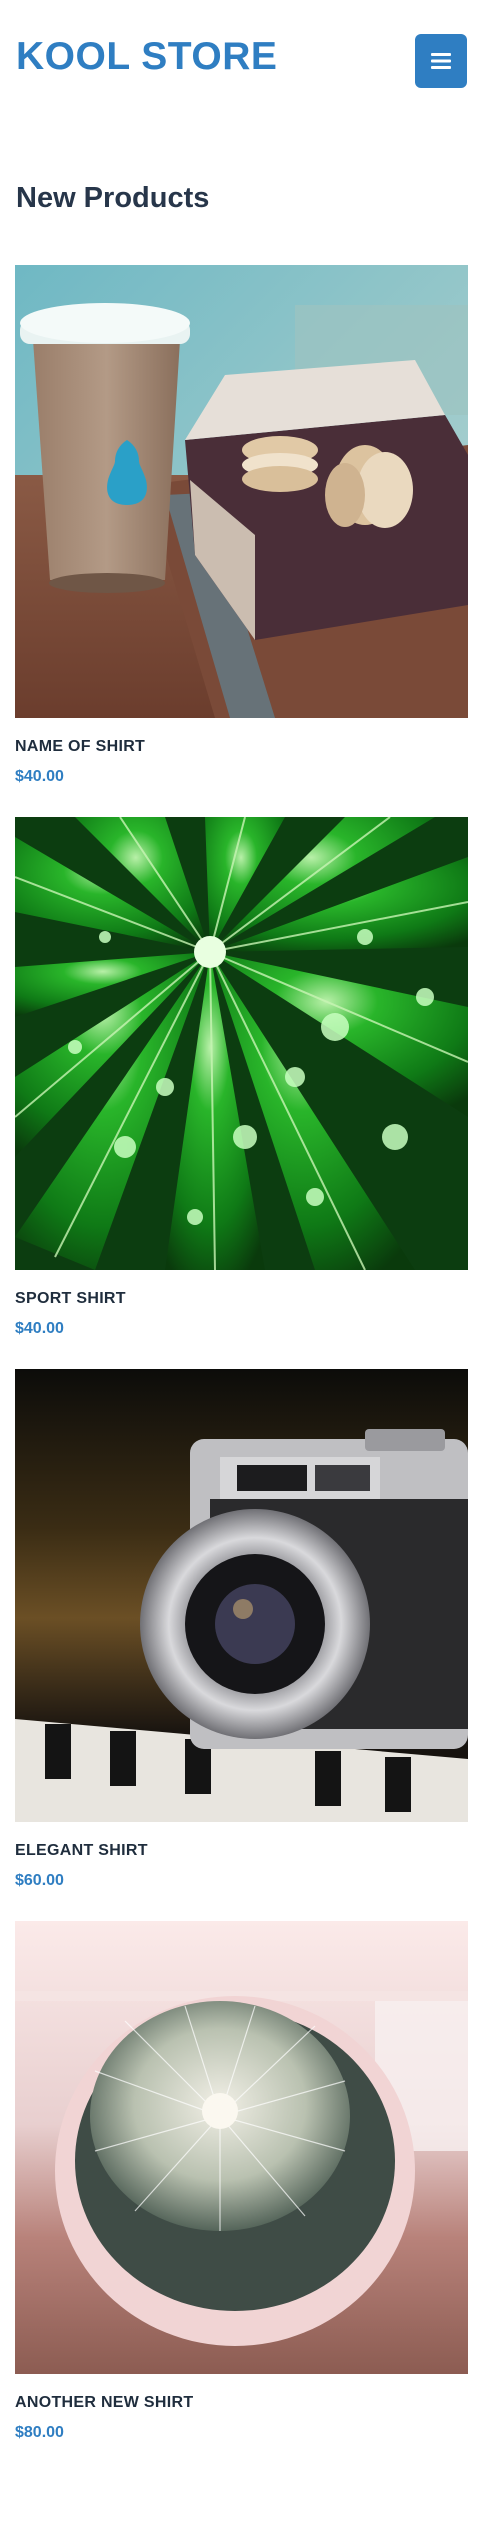  I want to click on menu-toggle-button, so click(441, 61).